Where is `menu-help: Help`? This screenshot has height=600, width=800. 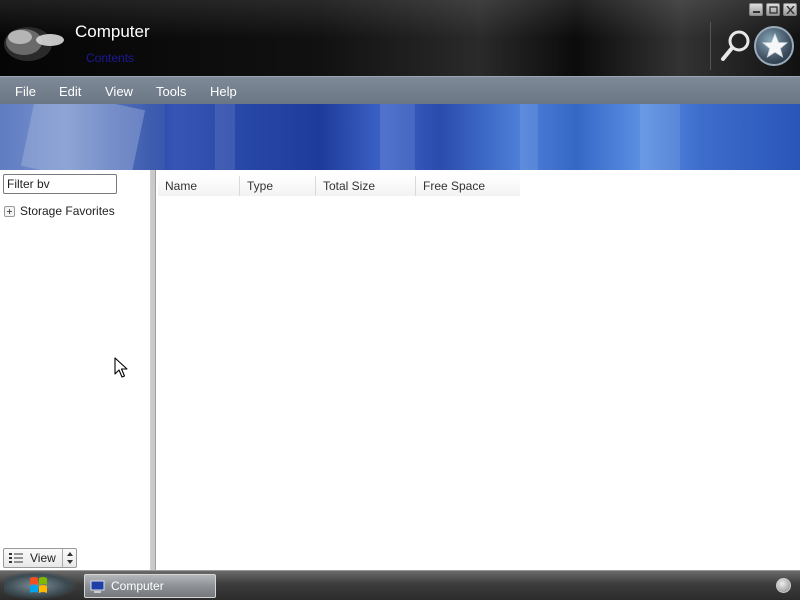
menu-help: Help is located at coordinates (223, 91).